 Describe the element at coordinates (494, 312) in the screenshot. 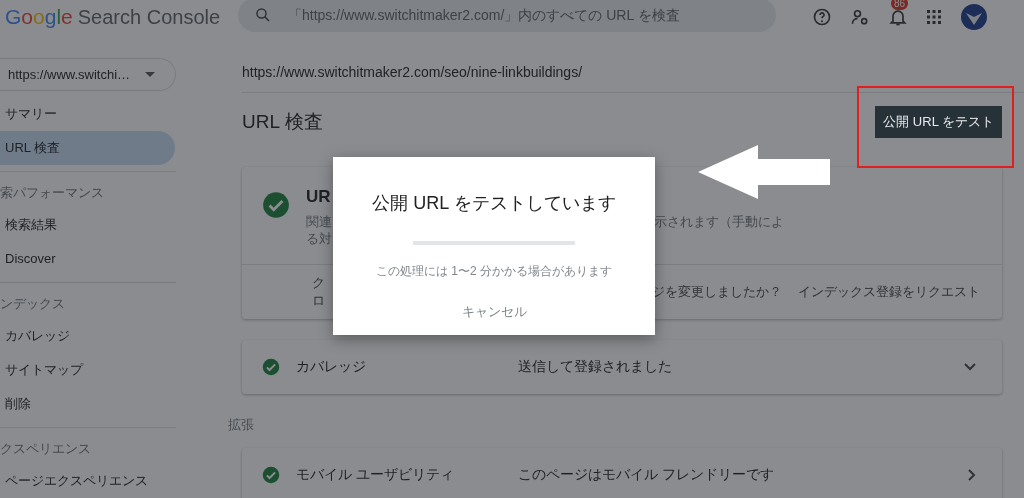

I see `cancel-button: キャンセル` at that location.